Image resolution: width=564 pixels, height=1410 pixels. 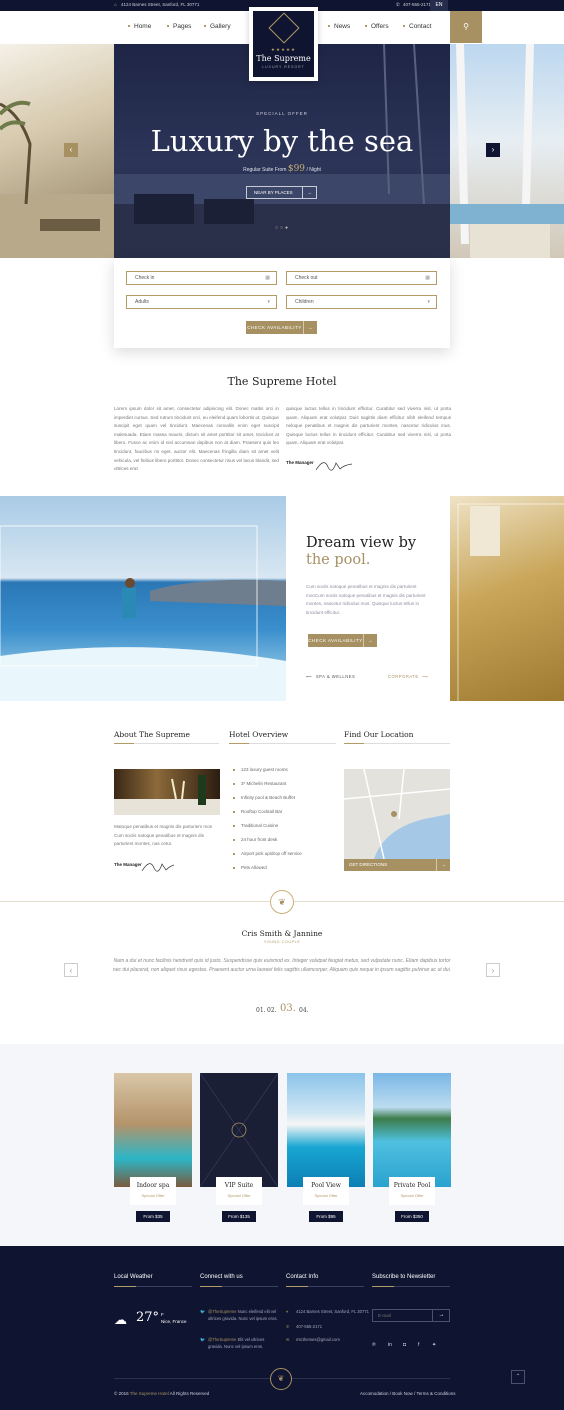 I want to click on adults-select: Adults ▾, so click(x=201, y=302).